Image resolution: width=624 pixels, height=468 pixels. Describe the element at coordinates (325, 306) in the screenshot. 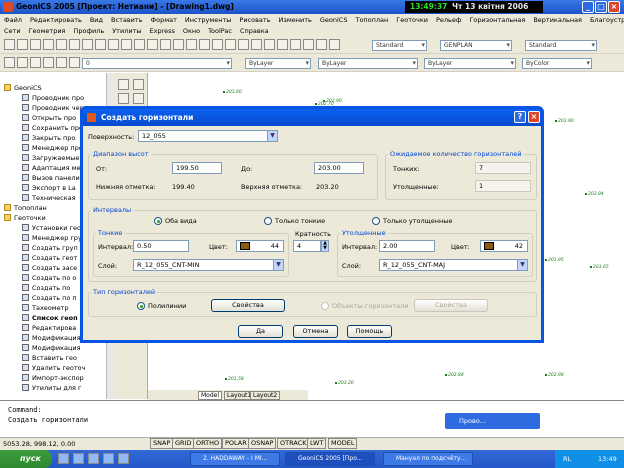

I see `radio-contour-objects` at that location.